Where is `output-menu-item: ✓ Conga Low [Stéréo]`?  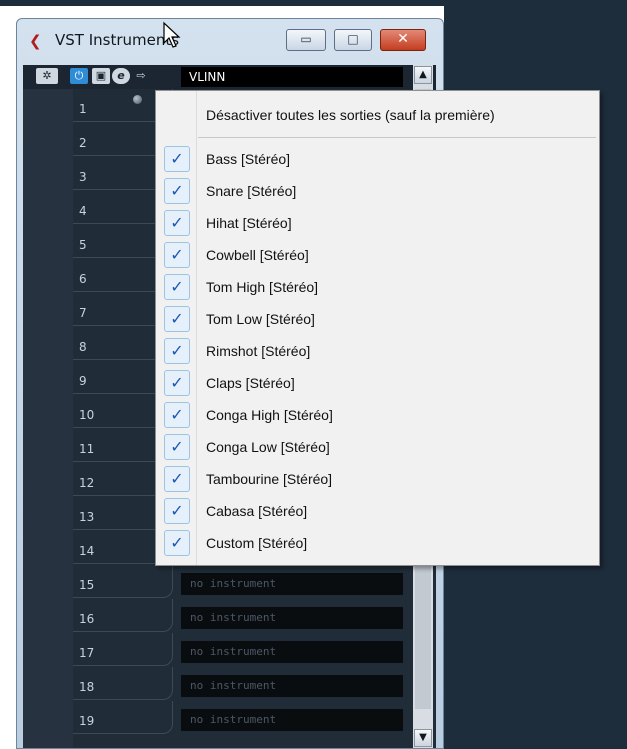 output-menu-item: ✓ Conga Low [Stéréo] is located at coordinates (377, 447).